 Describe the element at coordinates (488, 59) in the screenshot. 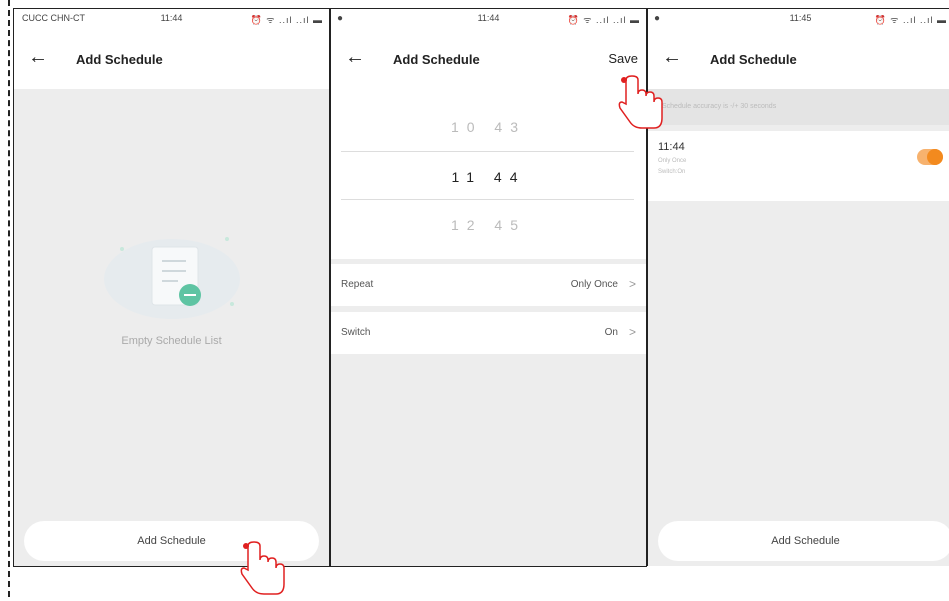

I see `app-header: ← Add Schedule Save` at that location.